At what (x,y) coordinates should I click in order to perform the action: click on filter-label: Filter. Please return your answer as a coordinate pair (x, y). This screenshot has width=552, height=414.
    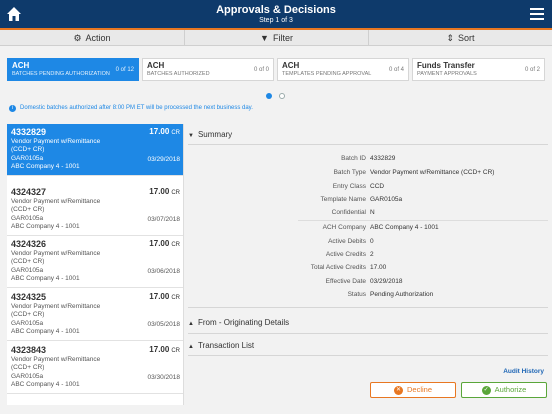
    Looking at the image, I should click on (282, 38).